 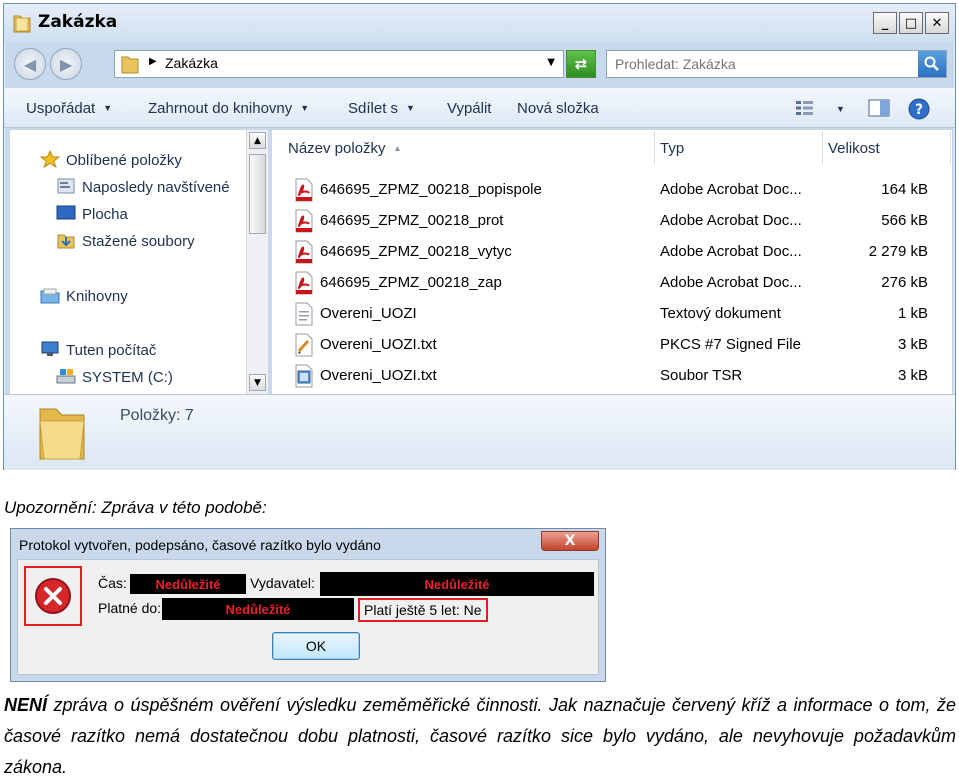 What do you see at coordinates (463, 148) in the screenshot?
I see `column-header-name: Název položky ▲` at bounding box center [463, 148].